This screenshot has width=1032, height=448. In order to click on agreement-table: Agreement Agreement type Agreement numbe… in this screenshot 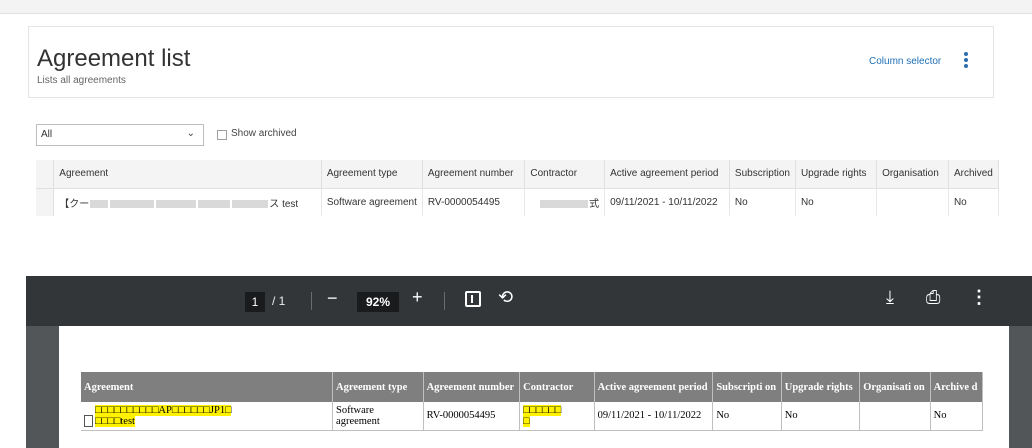, I will do `click(518, 188)`.